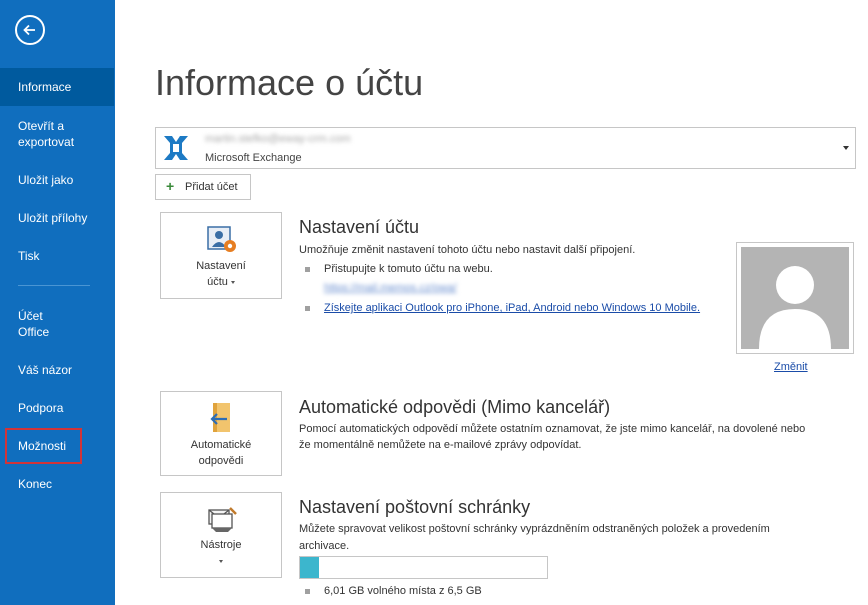 The image size is (868, 605). I want to click on back-button, so click(30, 30).